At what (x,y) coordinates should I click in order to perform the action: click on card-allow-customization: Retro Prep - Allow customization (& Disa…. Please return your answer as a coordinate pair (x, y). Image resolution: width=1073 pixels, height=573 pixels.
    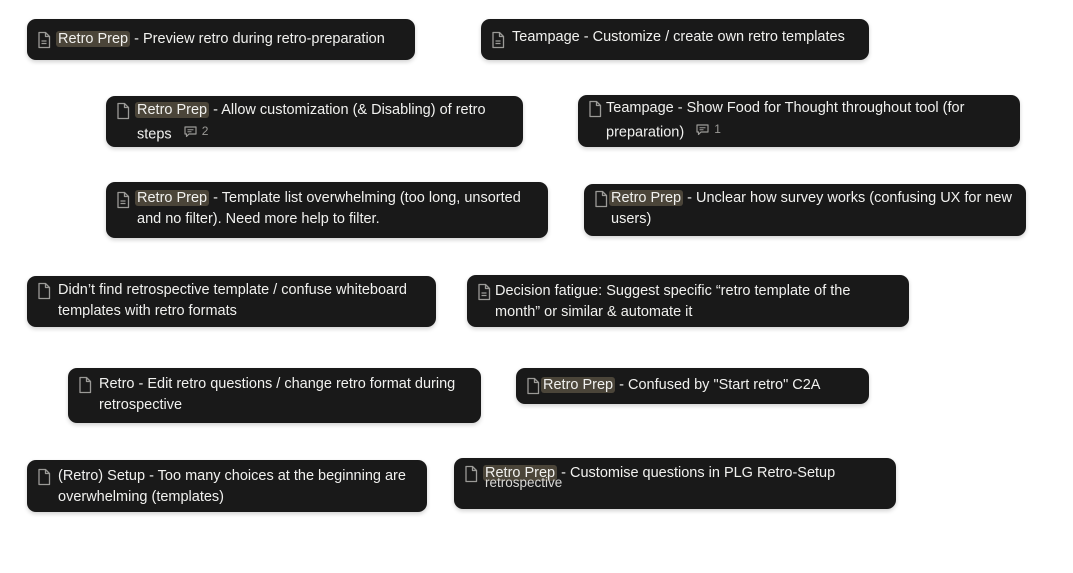
    Looking at the image, I should click on (314, 121).